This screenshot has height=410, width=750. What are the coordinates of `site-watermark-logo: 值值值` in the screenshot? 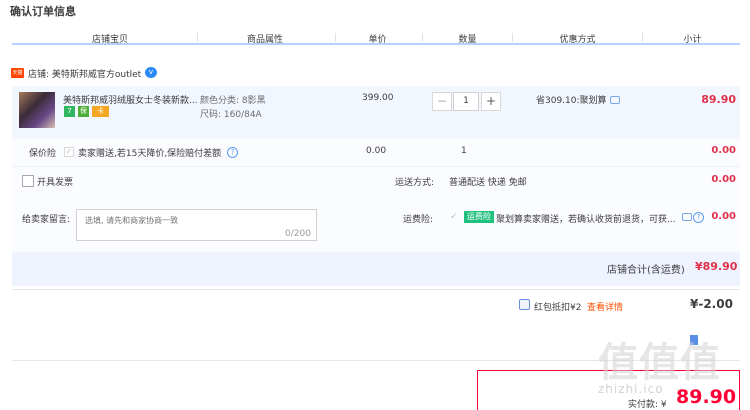 It's located at (659, 363).